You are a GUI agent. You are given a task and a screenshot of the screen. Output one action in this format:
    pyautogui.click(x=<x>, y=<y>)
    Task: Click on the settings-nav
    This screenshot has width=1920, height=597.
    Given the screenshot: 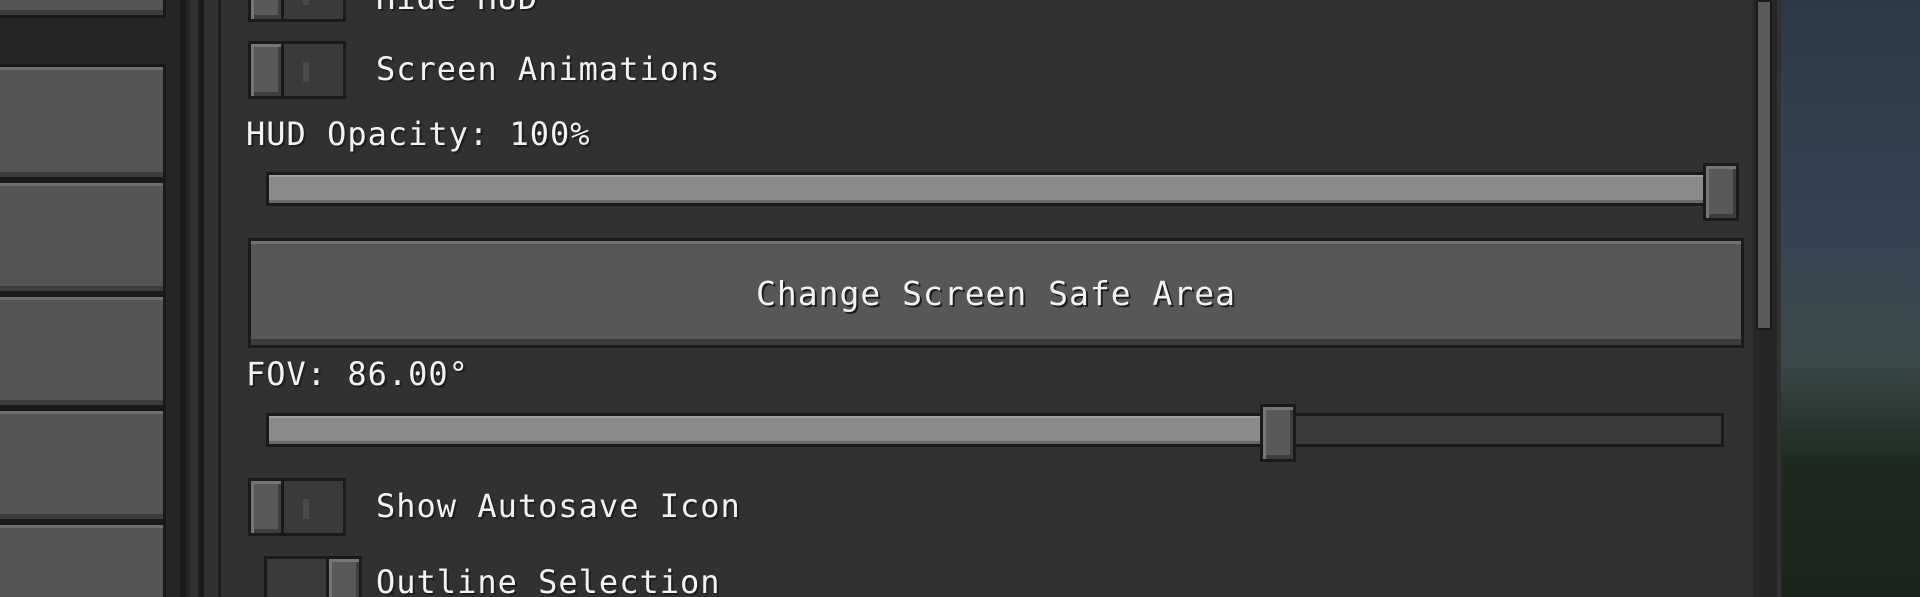 What is the action you would take?
    pyautogui.click(x=95, y=298)
    